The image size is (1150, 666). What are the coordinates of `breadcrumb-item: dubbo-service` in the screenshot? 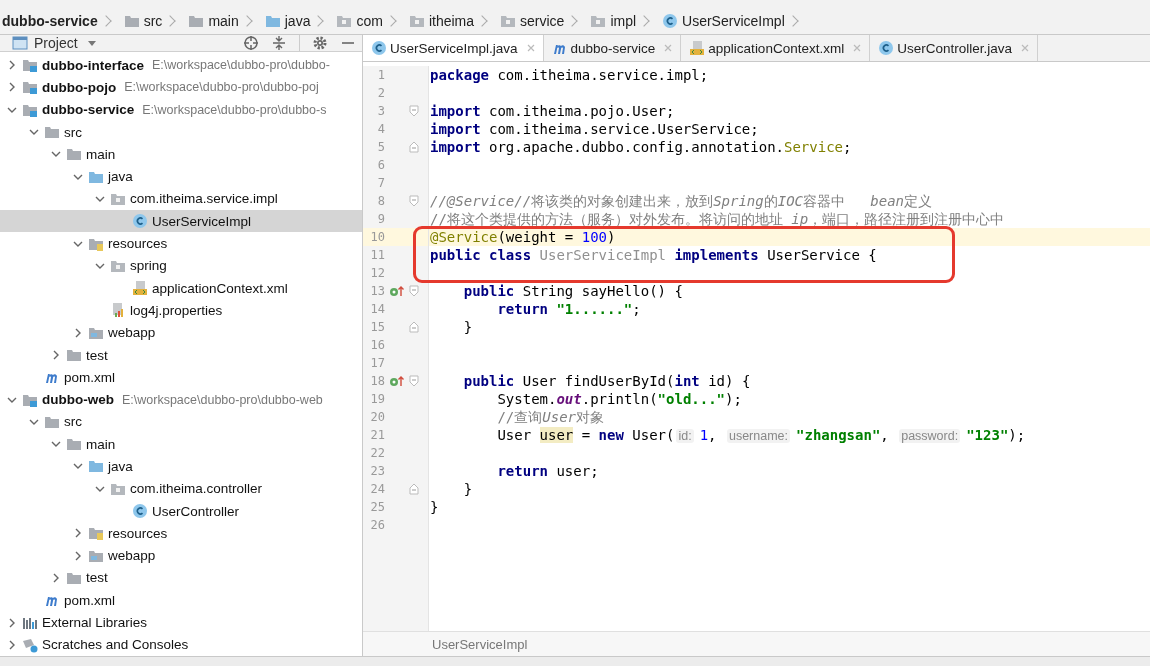 It's located at (50, 21).